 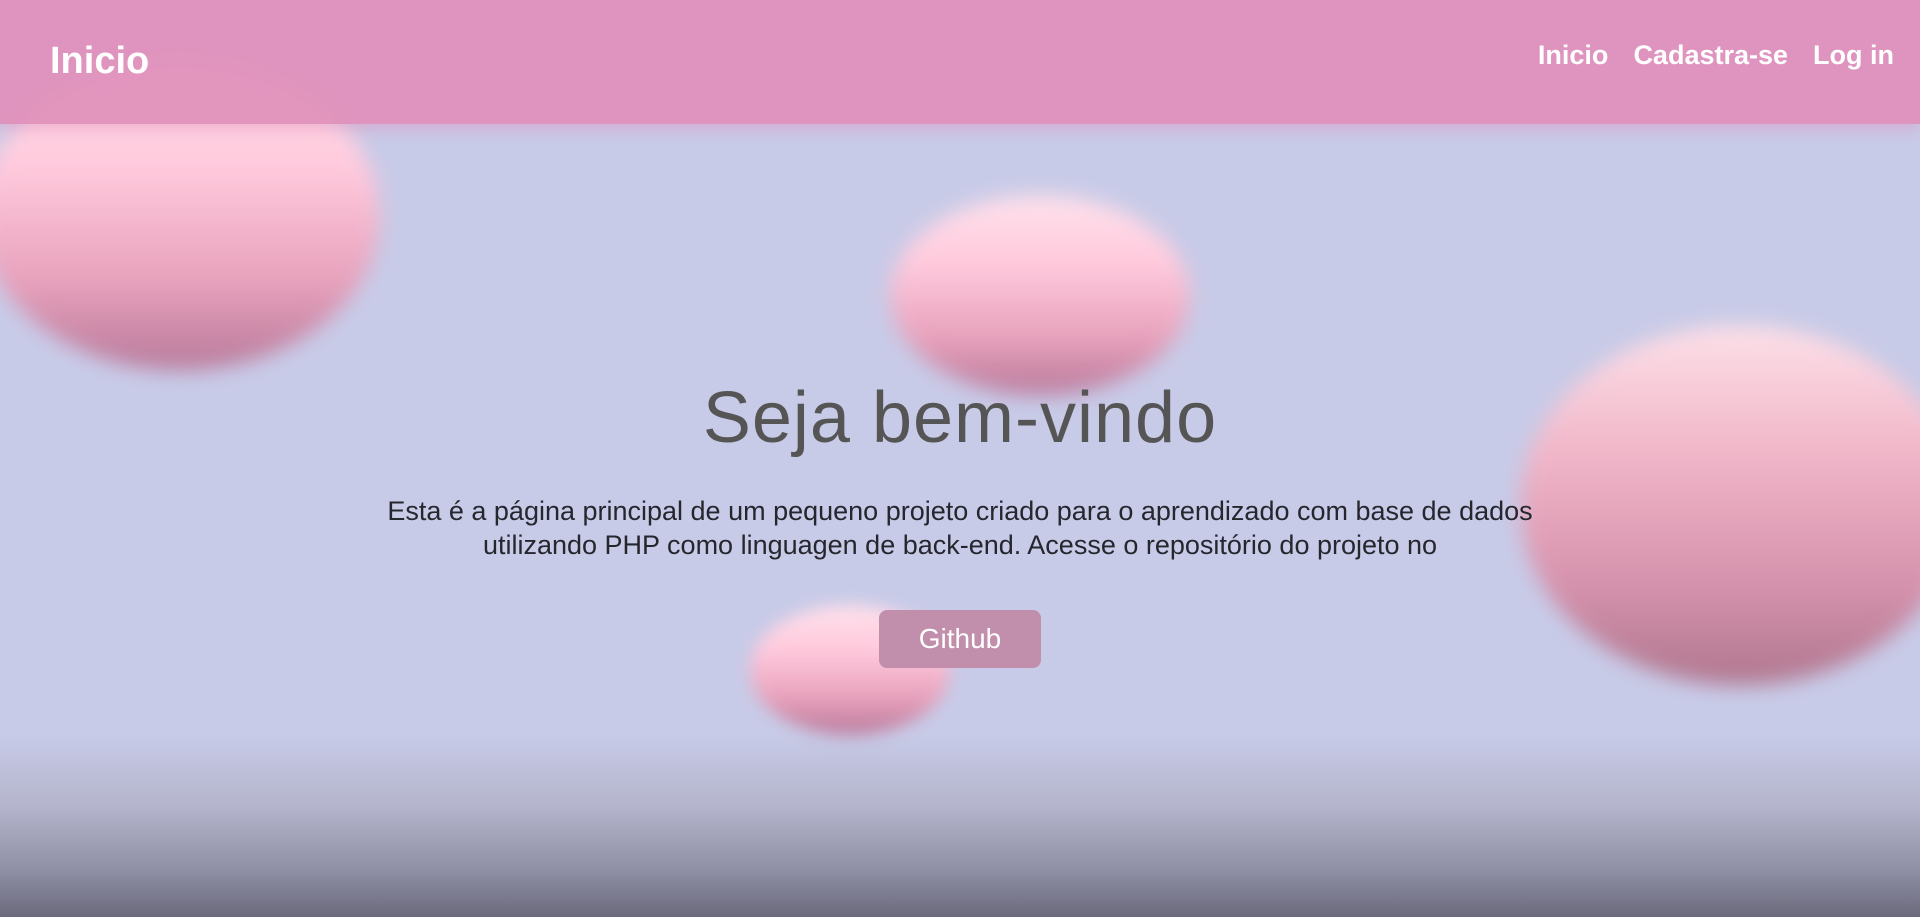 I want to click on hero-title: Seja bem-vindo, so click(x=960, y=418).